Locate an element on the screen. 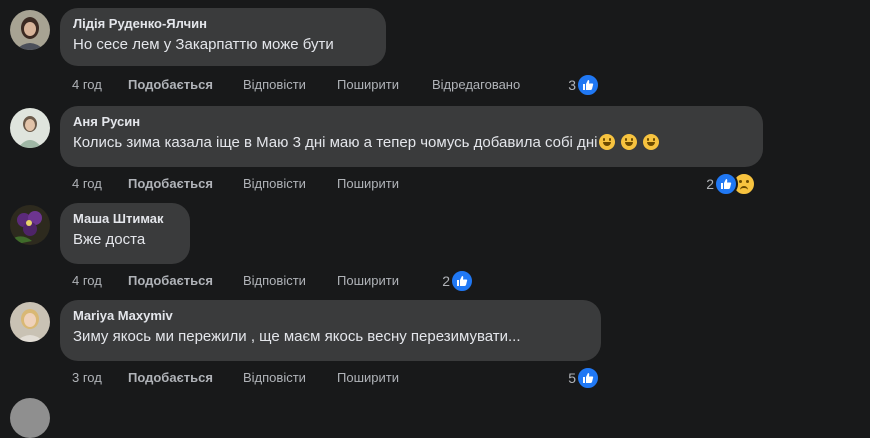  reaction-summary: 3 is located at coordinates (580, 85).